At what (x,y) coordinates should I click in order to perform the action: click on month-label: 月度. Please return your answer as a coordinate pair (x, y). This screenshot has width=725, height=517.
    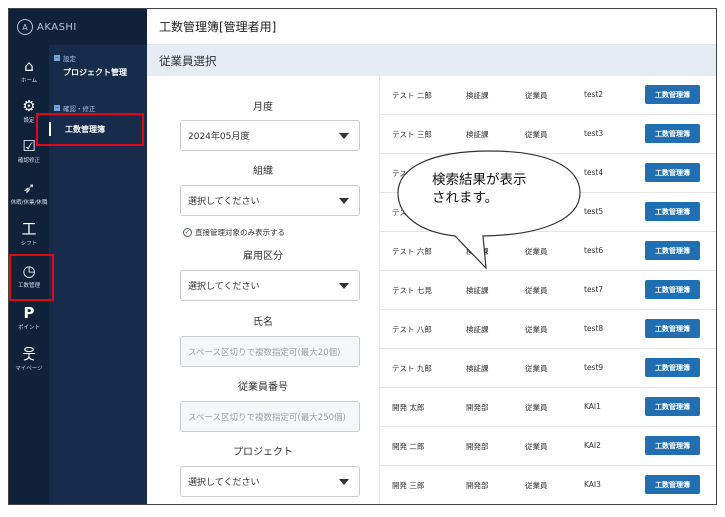
    Looking at the image, I should click on (263, 107).